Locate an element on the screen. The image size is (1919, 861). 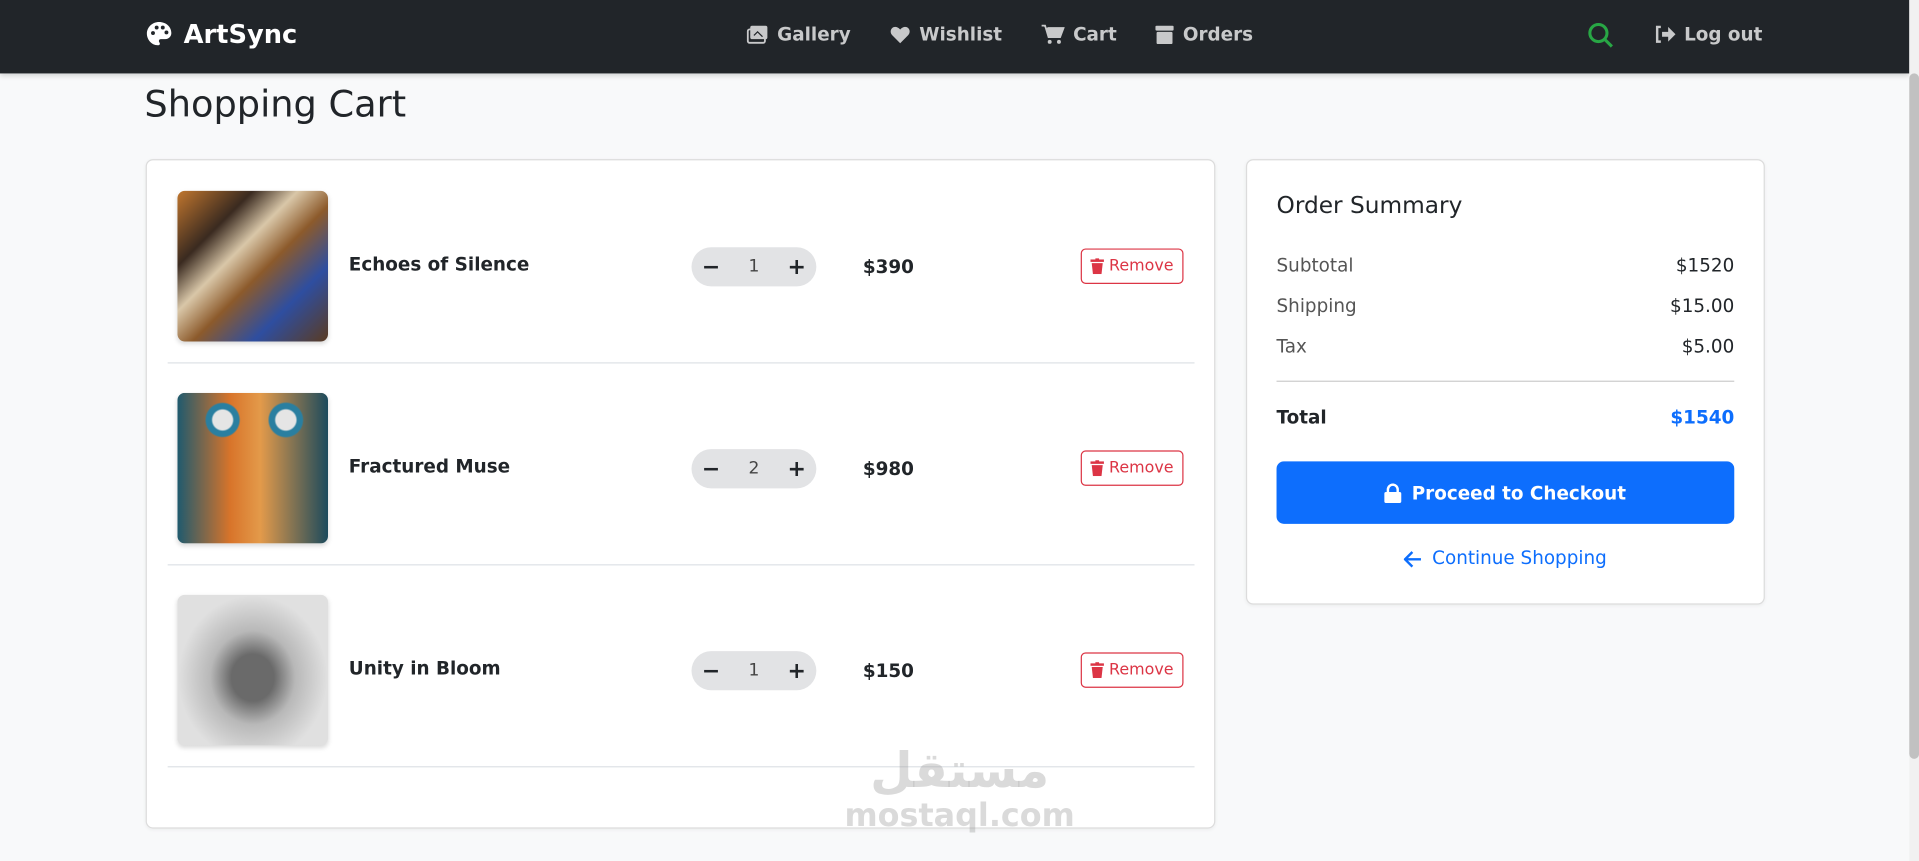
item-price: $980 is located at coordinates (888, 468).